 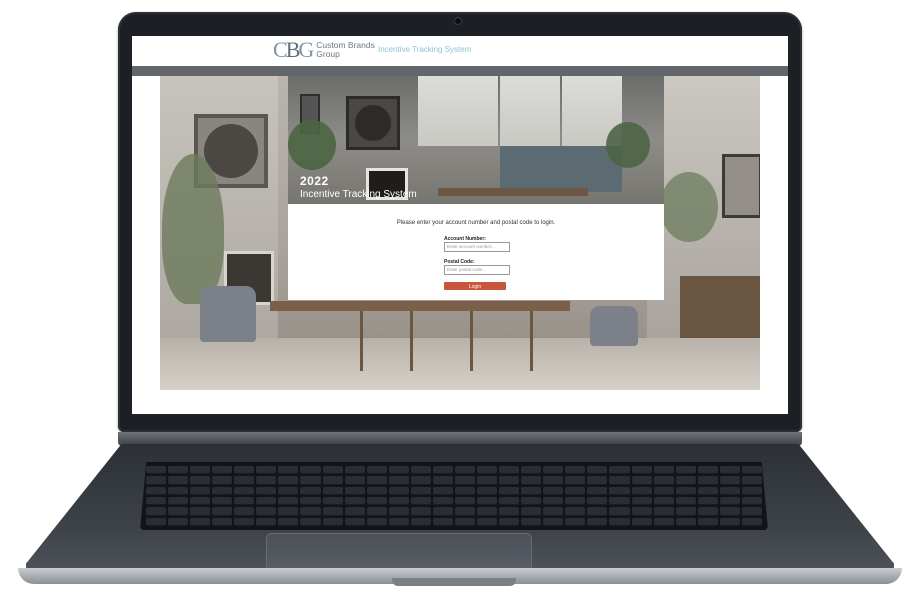 What do you see at coordinates (425, 49) in the screenshot?
I see `site-subtitle: Incentive Tracking System` at bounding box center [425, 49].